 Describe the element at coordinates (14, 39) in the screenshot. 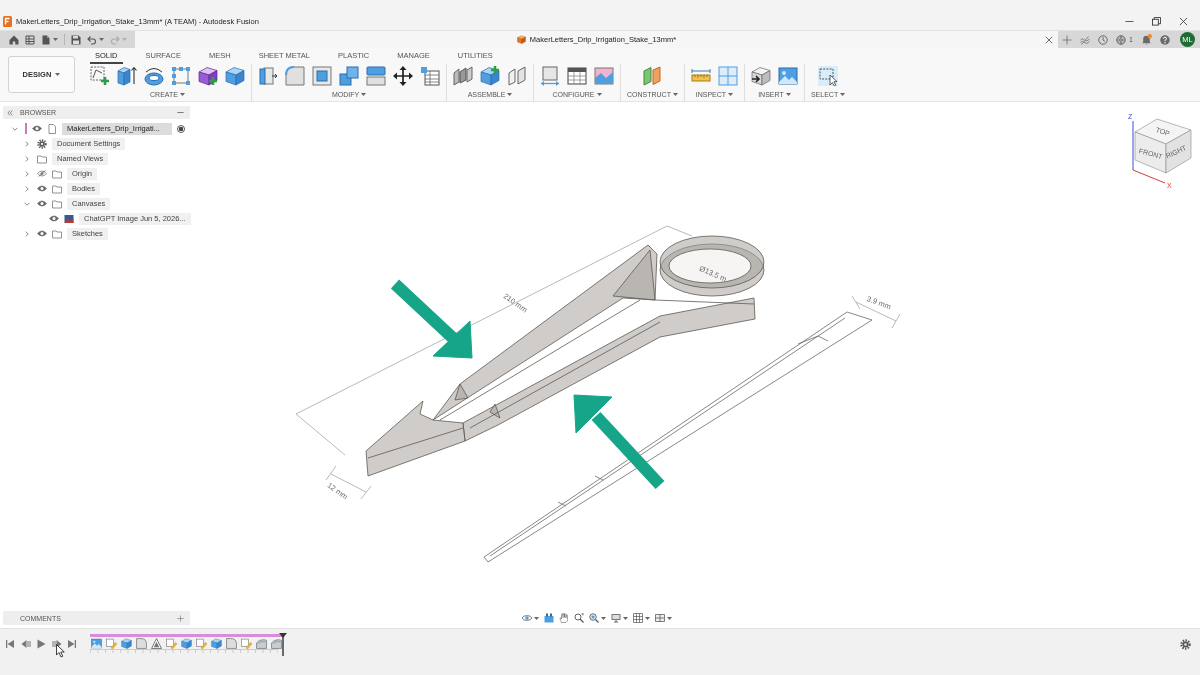

I see `home-icon` at that location.